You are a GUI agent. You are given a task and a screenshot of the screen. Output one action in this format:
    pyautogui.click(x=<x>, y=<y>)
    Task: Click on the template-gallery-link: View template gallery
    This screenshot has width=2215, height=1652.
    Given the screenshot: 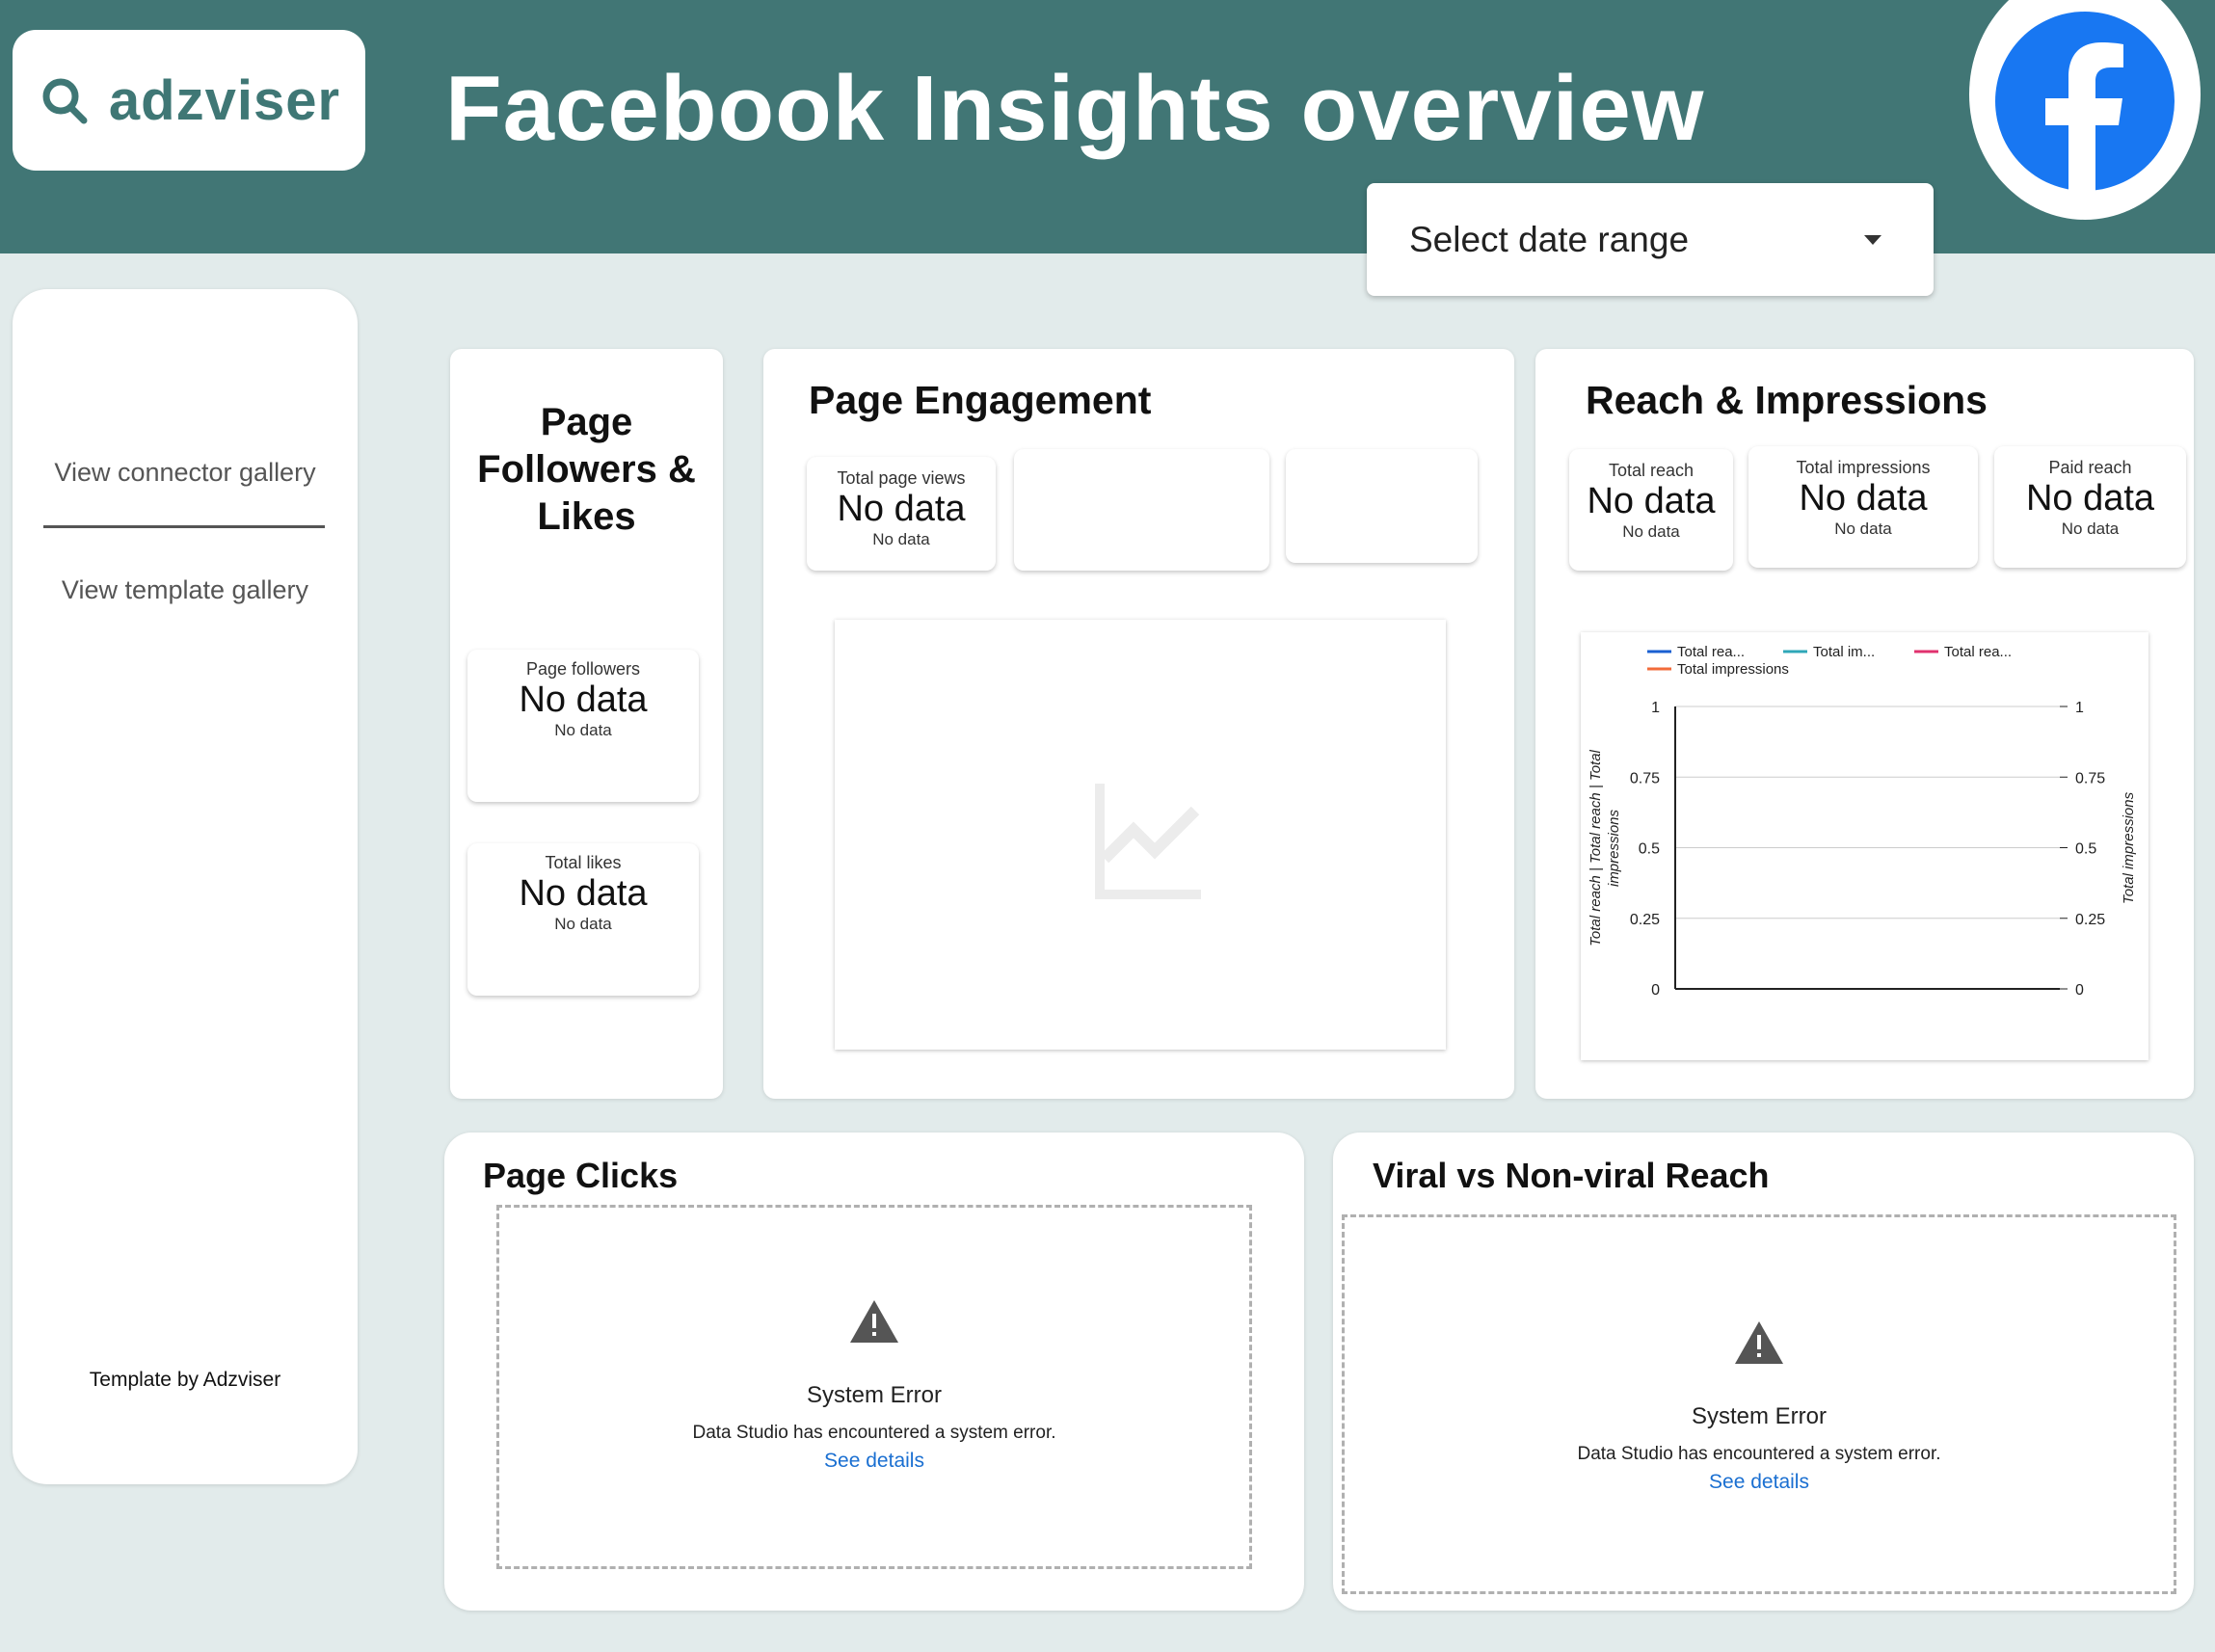 What is the action you would take?
    pyautogui.click(x=185, y=590)
    